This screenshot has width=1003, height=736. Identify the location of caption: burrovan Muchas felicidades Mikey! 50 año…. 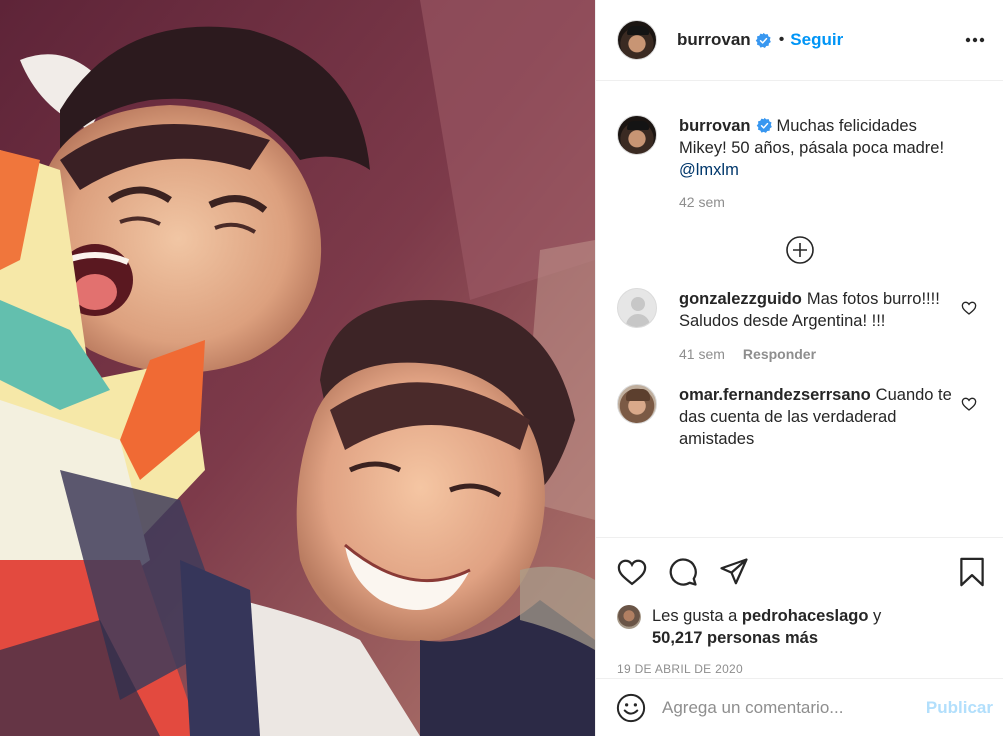
(799, 162).